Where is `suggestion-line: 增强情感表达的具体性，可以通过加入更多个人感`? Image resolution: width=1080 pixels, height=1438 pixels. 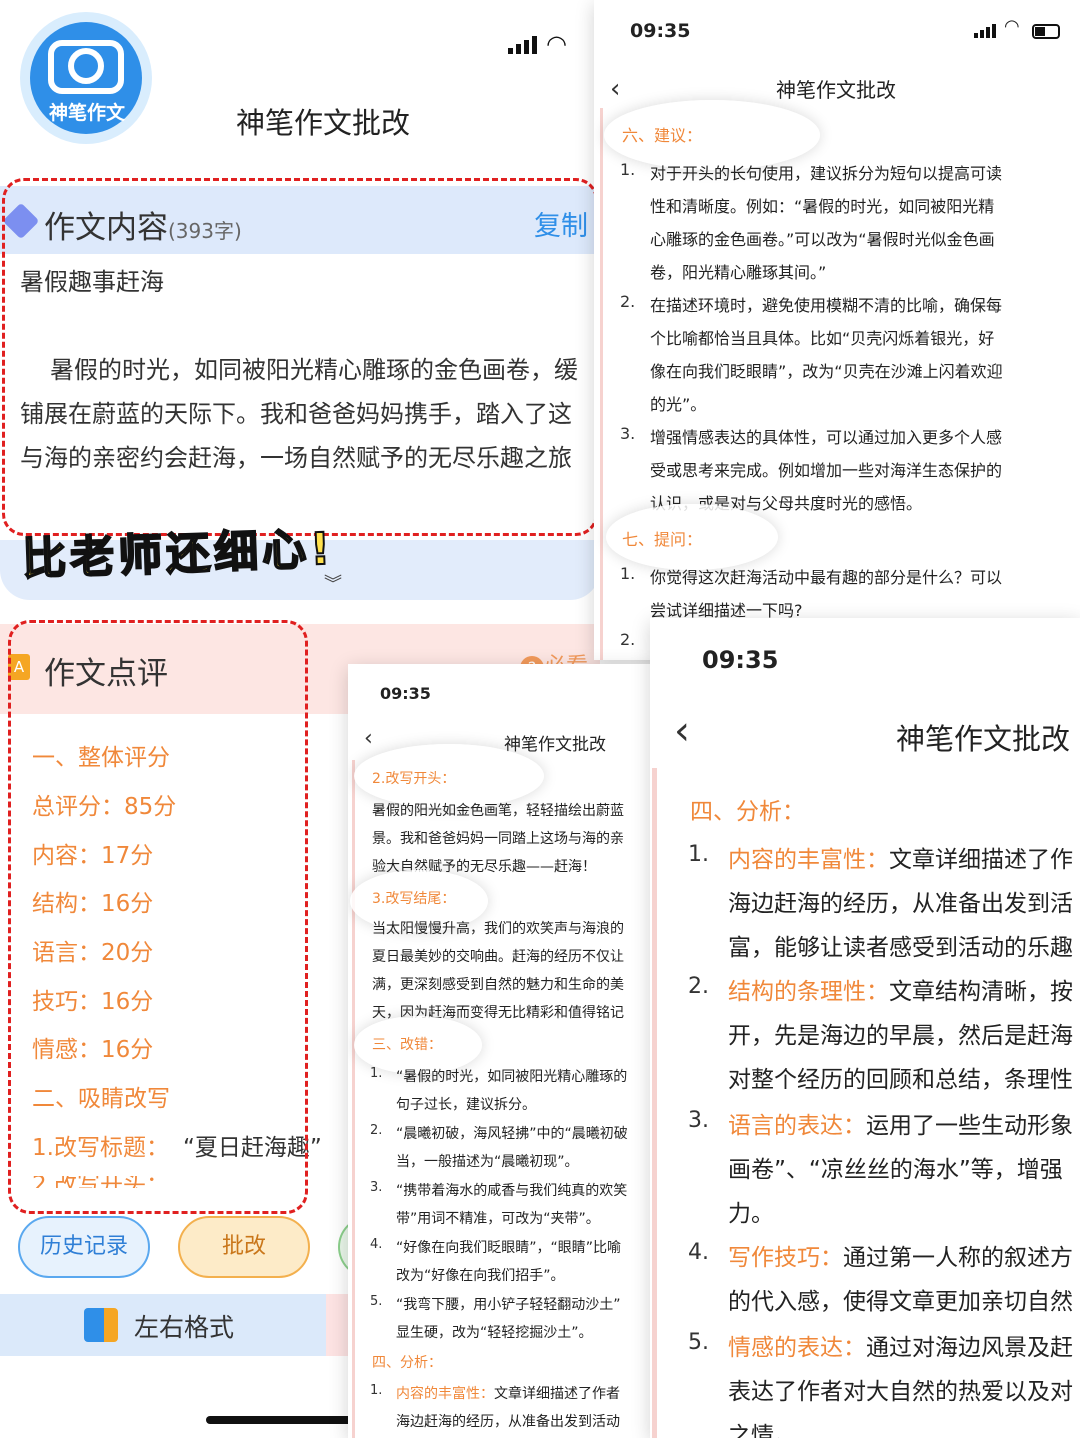
suggestion-line: 增强情感表达的具体性，可以通过加入更多个人感 is located at coordinates (826, 437).